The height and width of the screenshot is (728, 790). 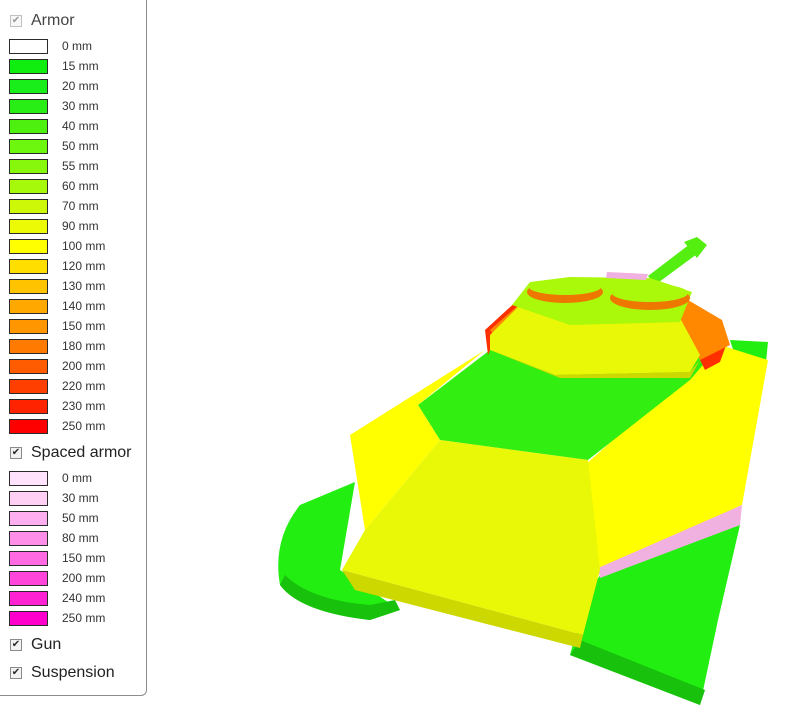 What do you see at coordinates (84, 346) in the screenshot?
I see `thickness-label: 180 mm` at bounding box center [84, 346].